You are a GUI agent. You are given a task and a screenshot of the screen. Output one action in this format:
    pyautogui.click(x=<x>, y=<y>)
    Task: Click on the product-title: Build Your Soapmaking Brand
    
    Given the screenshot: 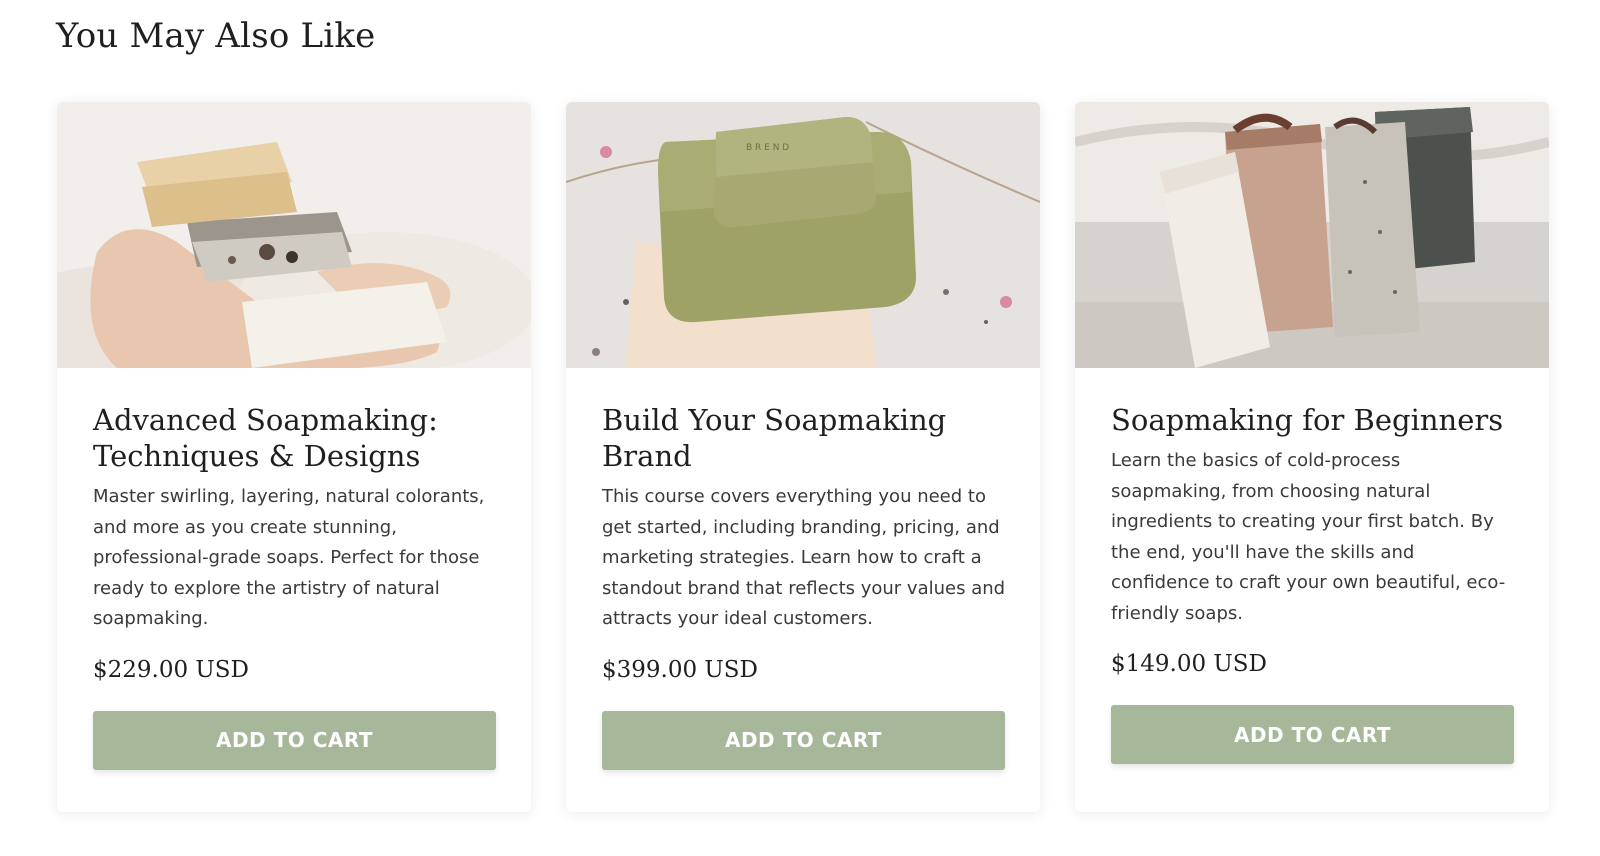 What is the action you would take?
    pyautogui.click(x=804, y=438)
    